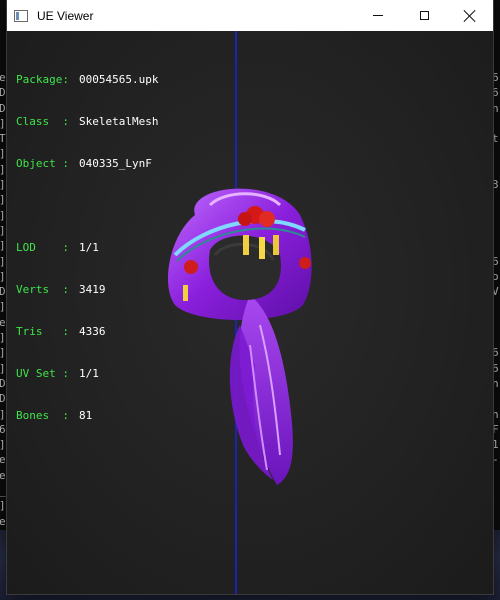 This screenshot has height=600, width=500. I want to click on object-value: 040335_LynF, so click(115, 163).